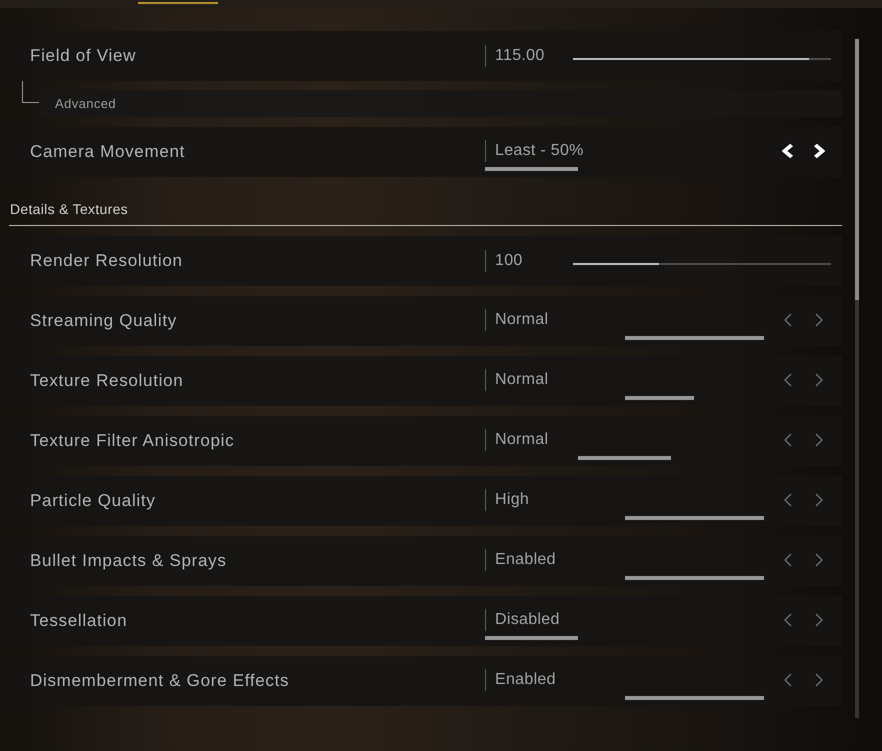 The width and height of the screenshot is (882, 751). I want to click on setting-row: Field of View 115.00, so click(425, 56).